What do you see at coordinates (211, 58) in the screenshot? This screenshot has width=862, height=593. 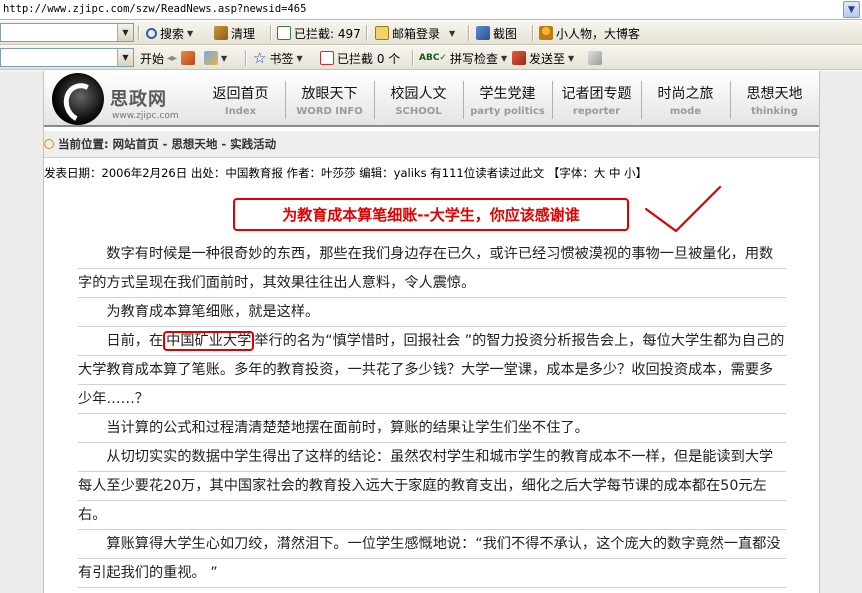 I see `tools-icon` at bounding box center [211, 58].